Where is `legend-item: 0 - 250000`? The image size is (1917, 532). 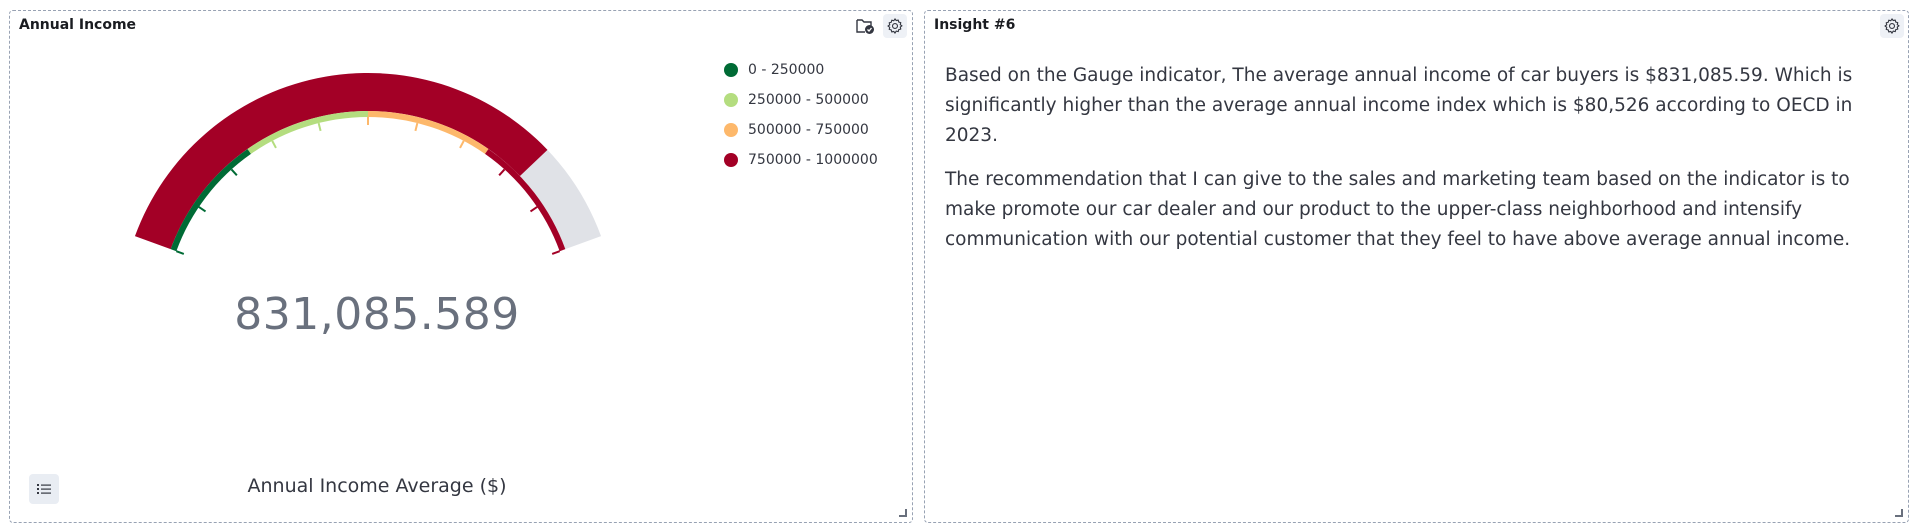 legend-item: 0 - 250000 is located at coordinates (801, 70).